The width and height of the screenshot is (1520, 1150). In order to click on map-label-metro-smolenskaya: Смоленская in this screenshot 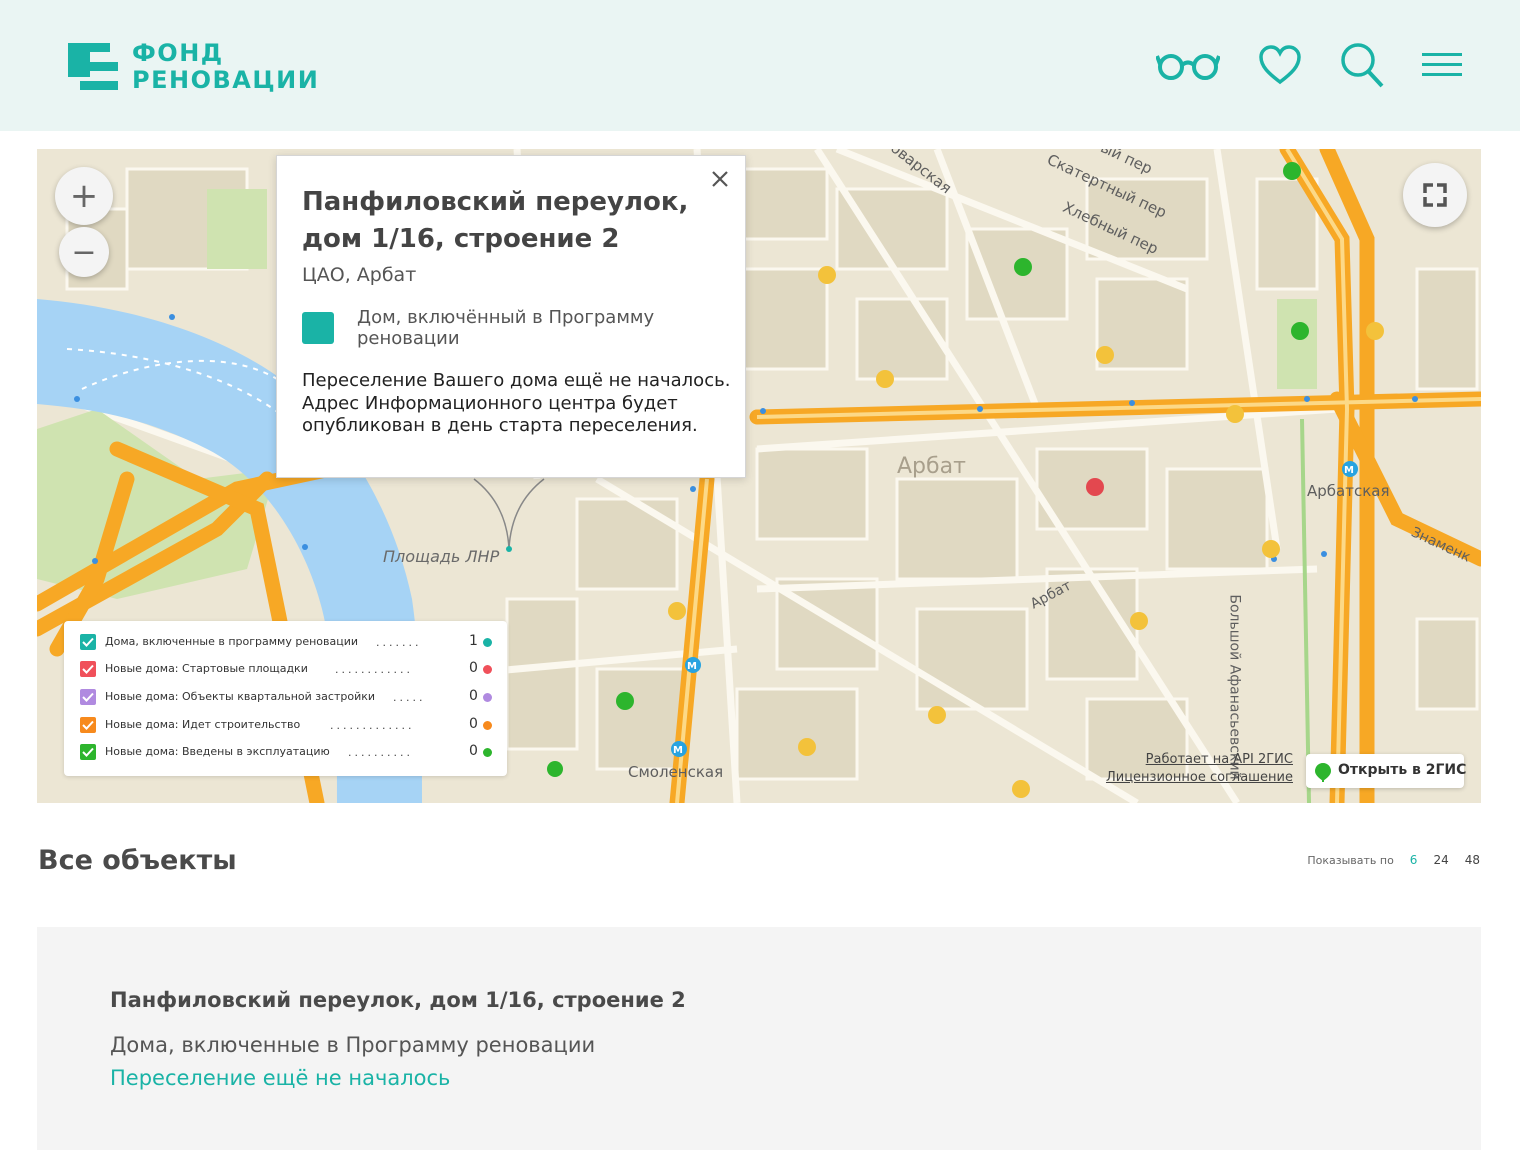, I will do `click(676, 772)`.